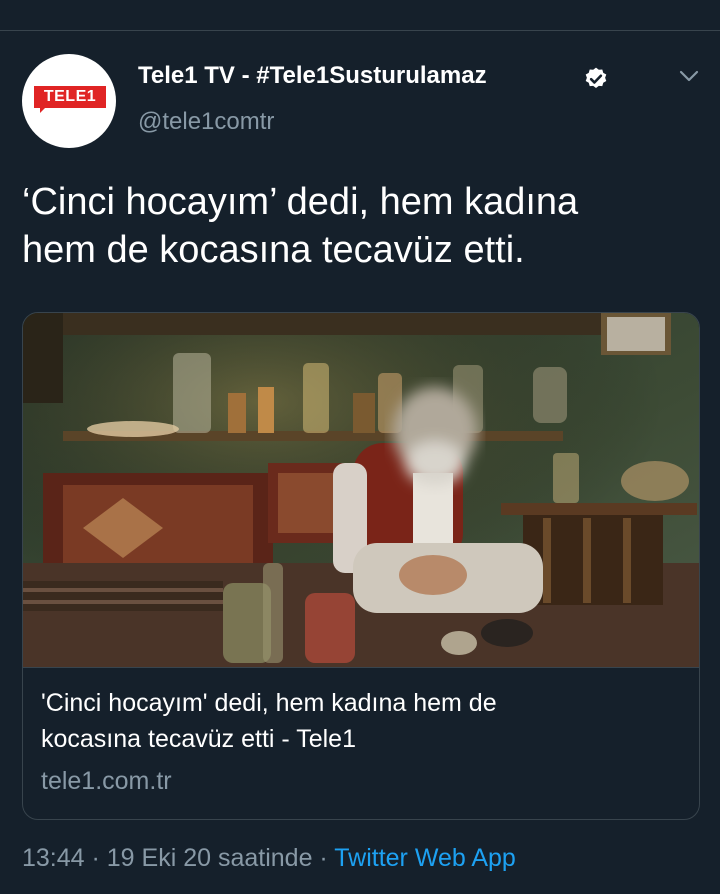 Image resolution: width=720 pixels, height=894 pixels. Describe the element at coordinates (273, 250) in the screenshot. I see `tweet-text-line: hem de kocasına tecavüz etti.` at that location.